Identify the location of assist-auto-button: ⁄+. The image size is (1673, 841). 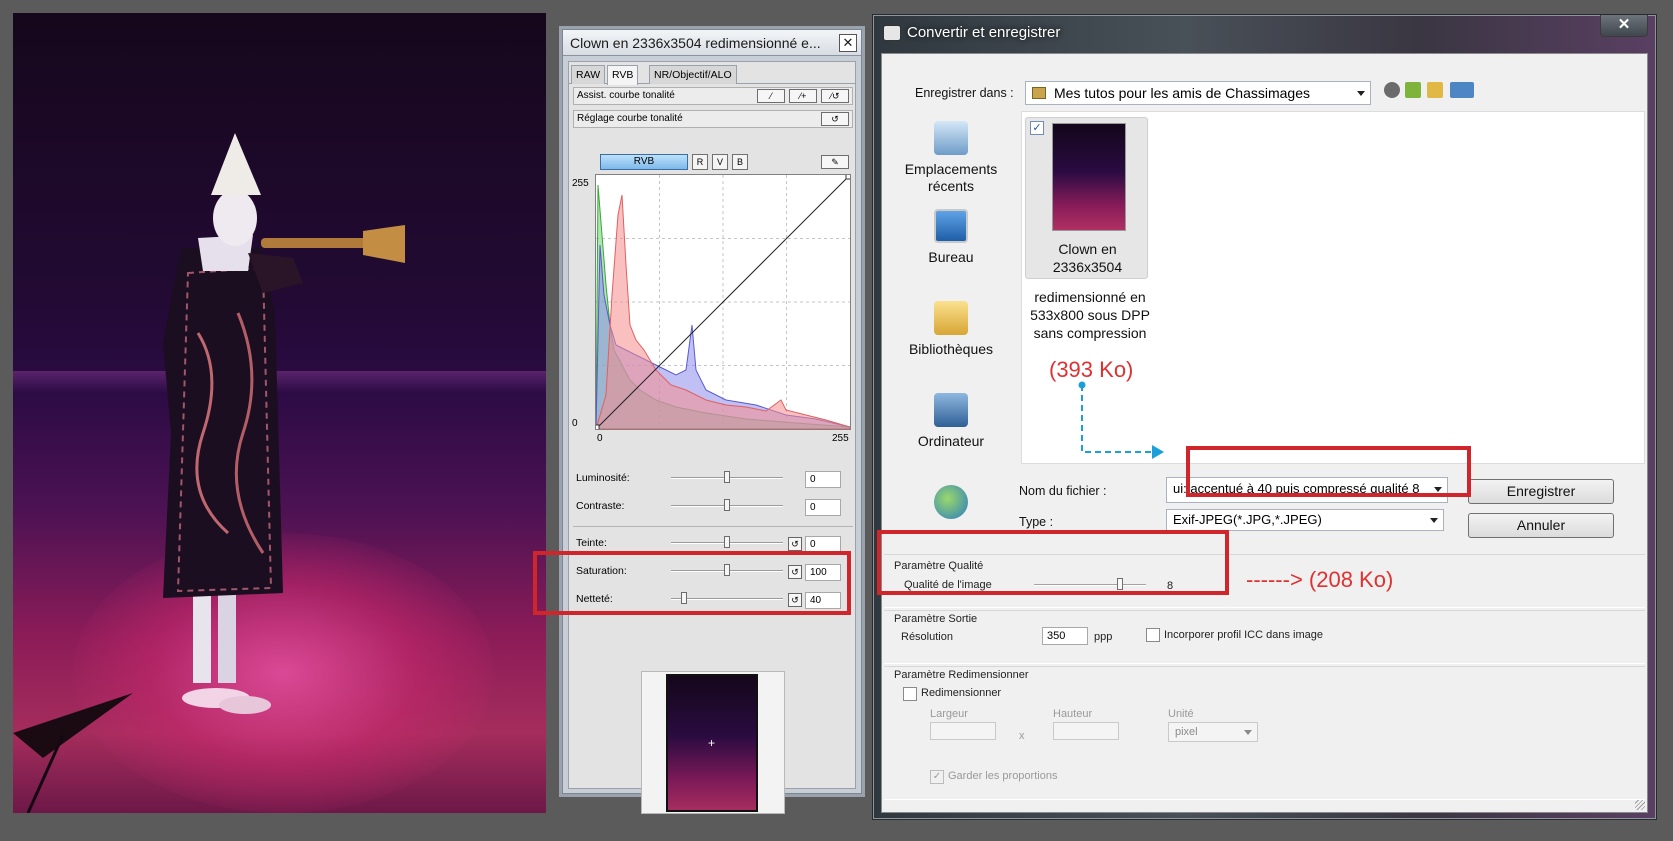
(803, 96).